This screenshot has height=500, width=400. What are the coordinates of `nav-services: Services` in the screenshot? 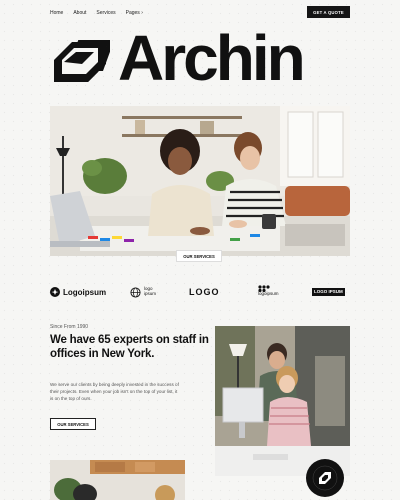 It's located at (105, 13).